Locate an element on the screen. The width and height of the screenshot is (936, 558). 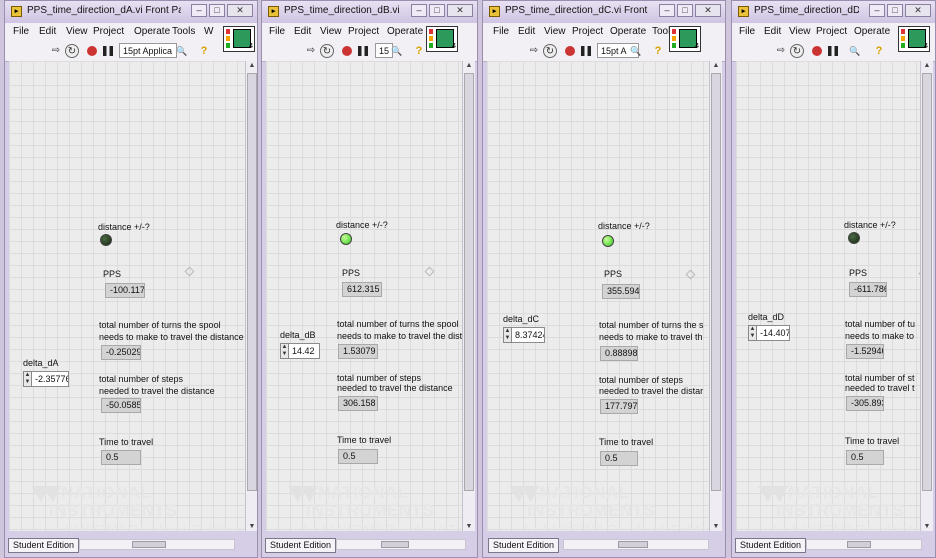
title-bar: ▸ PPS_time_direction_dC.vi Front P... – □ ✕ is located at coordinates (604, 12).